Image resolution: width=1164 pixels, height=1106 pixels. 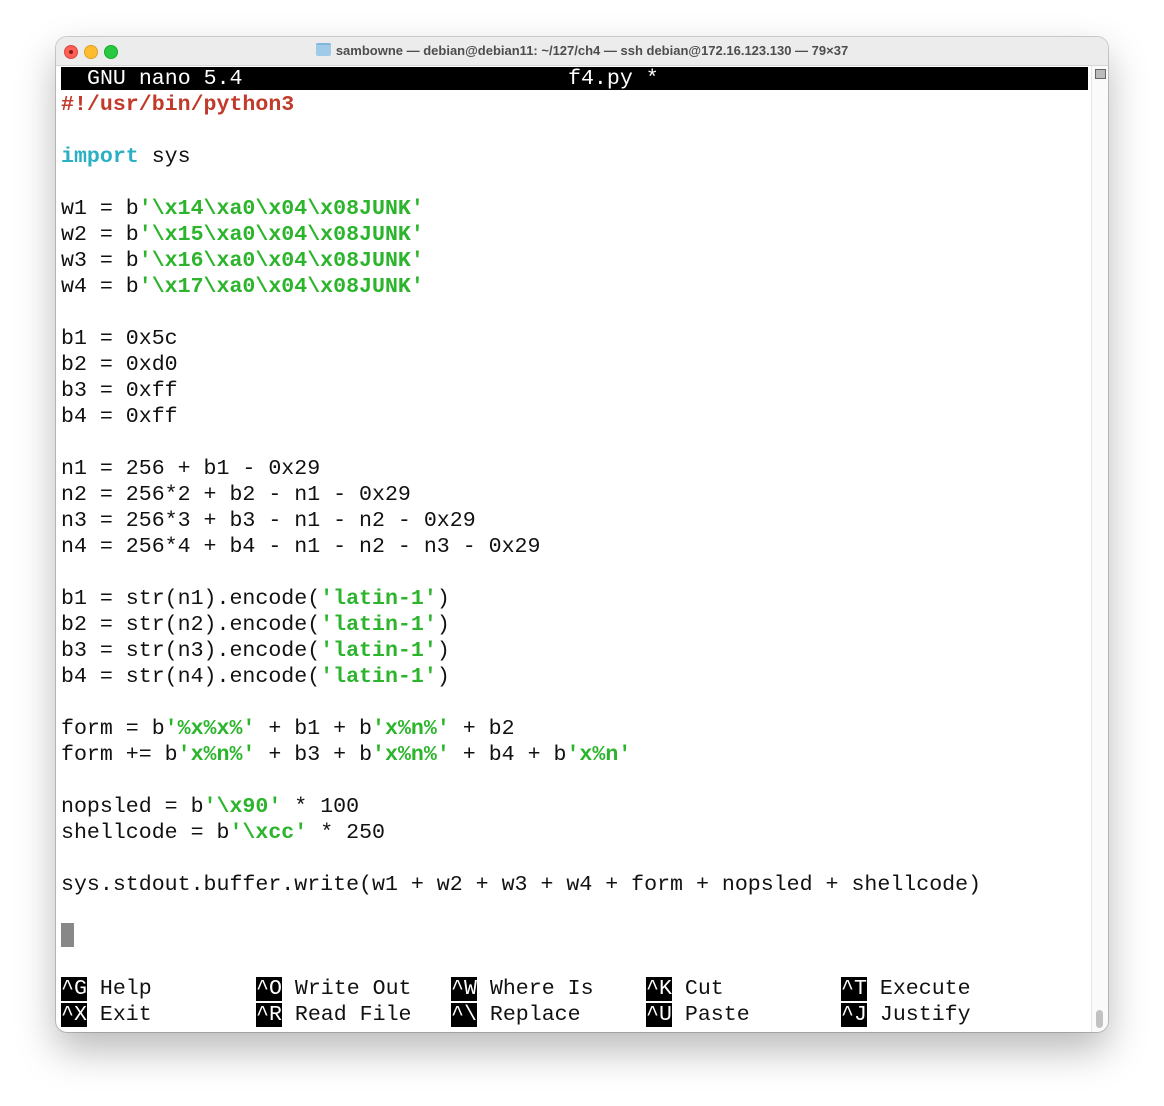 What do you see at coordinates (125, 989) in the screenshot?
I see `shortcut-label: Help` at bounding box center [125, 989].